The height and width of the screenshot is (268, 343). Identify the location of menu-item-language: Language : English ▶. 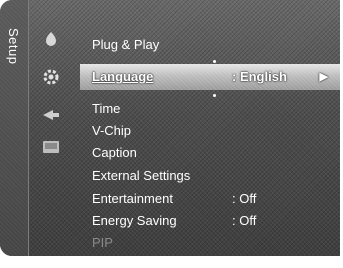
(210, 77).